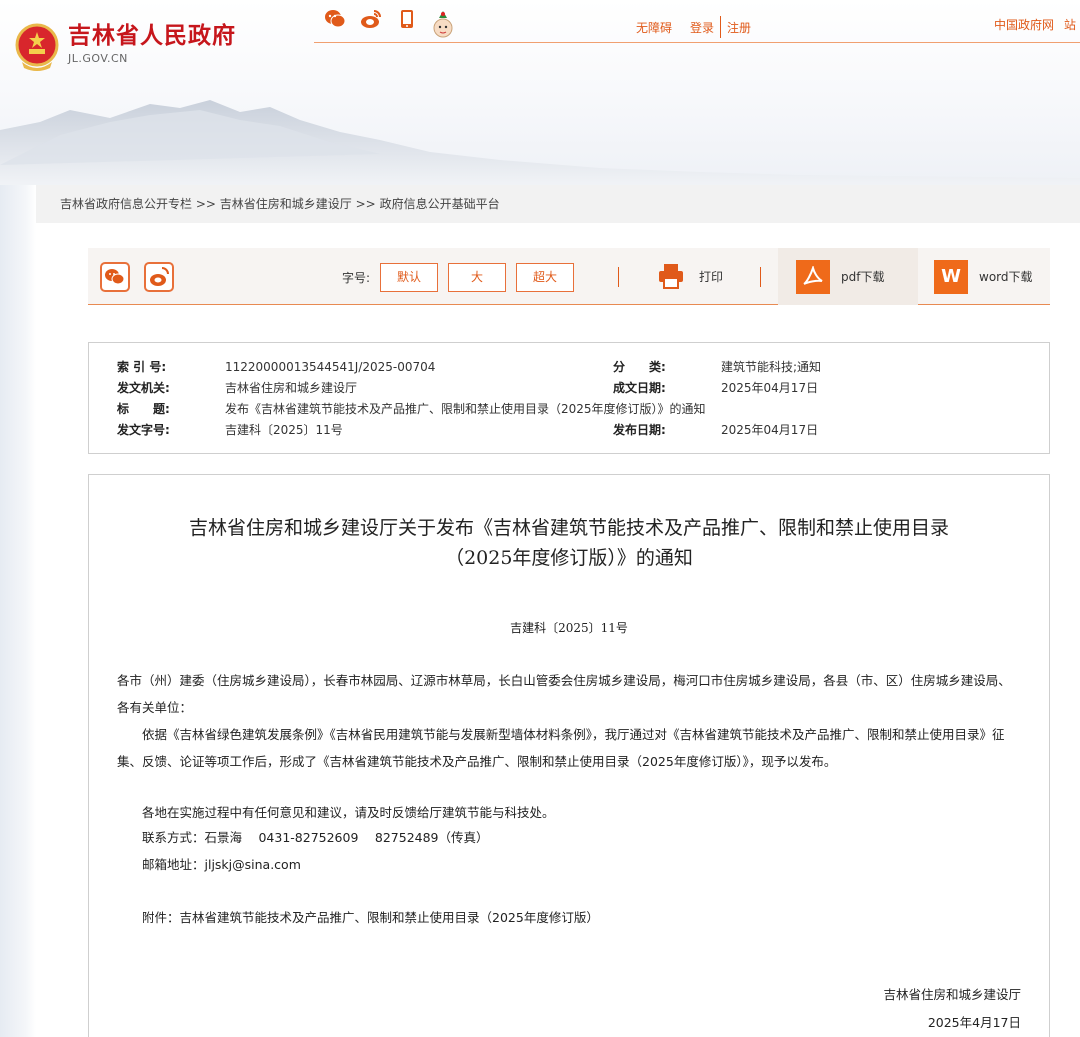 The image size is (1080, 1037). Describe the element at coordinates (371, 19) in the screenshot. I see `weibo-icon` at that location.